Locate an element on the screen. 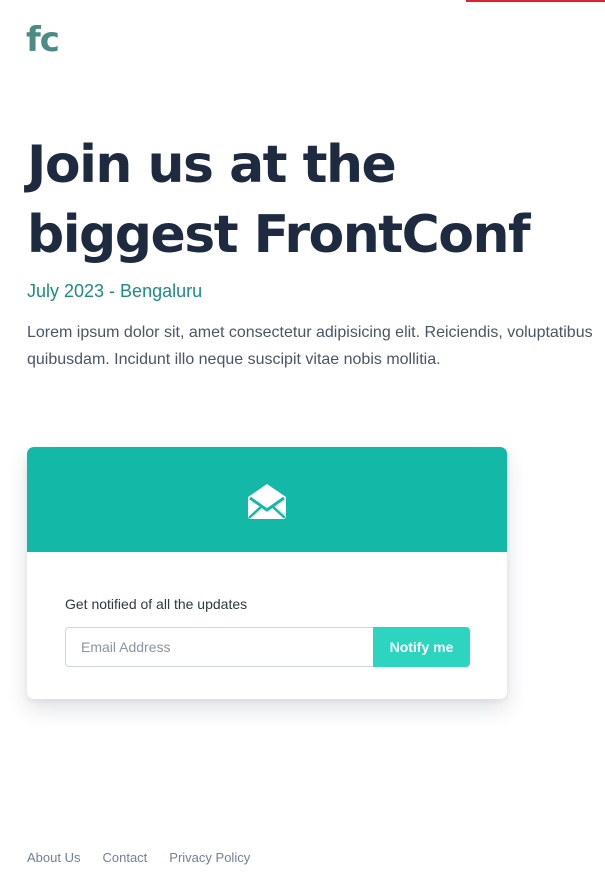  footer-nav: About Us Contact Privacy Policy is located at coordinates (138, 858).